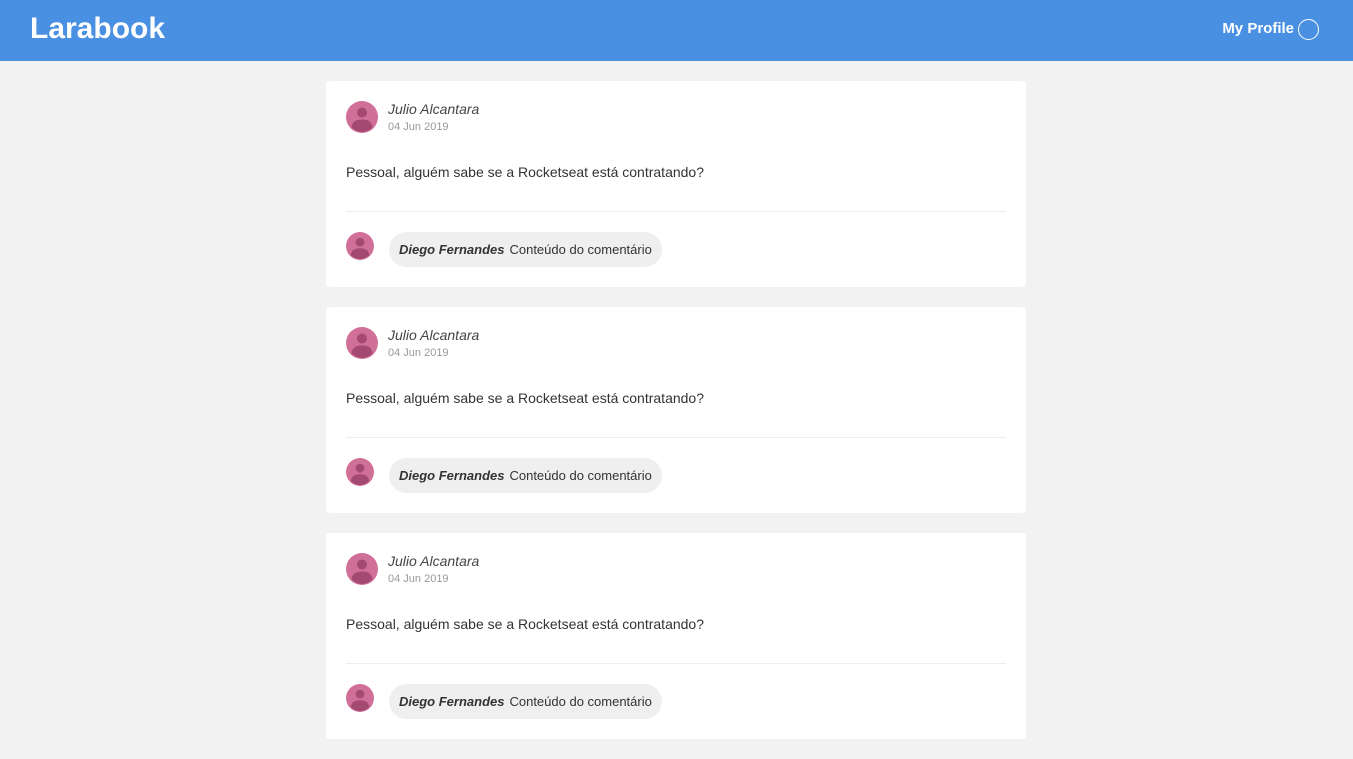 This screenshot has width=1353, height=759. I want to click on app-logo: Larabook, so click(97, 29).